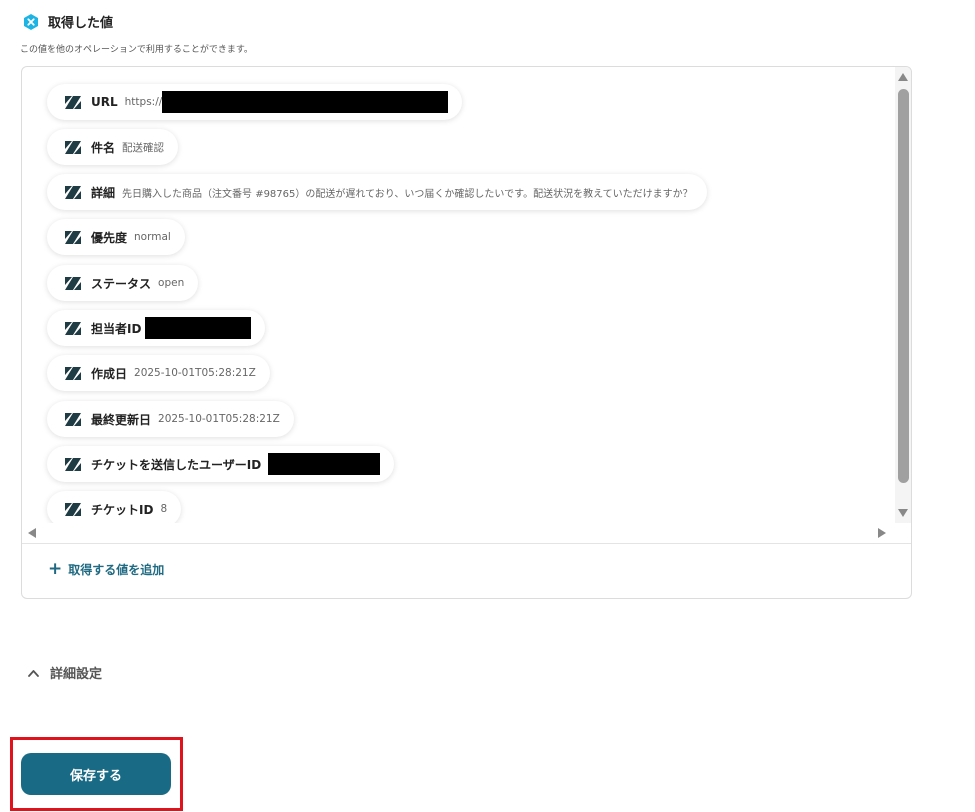 The height and width of the screenshot is (812, 975). Describe the element at coordinates (103, 147) in the screenshot. I see `value-key: 件名` at that location.